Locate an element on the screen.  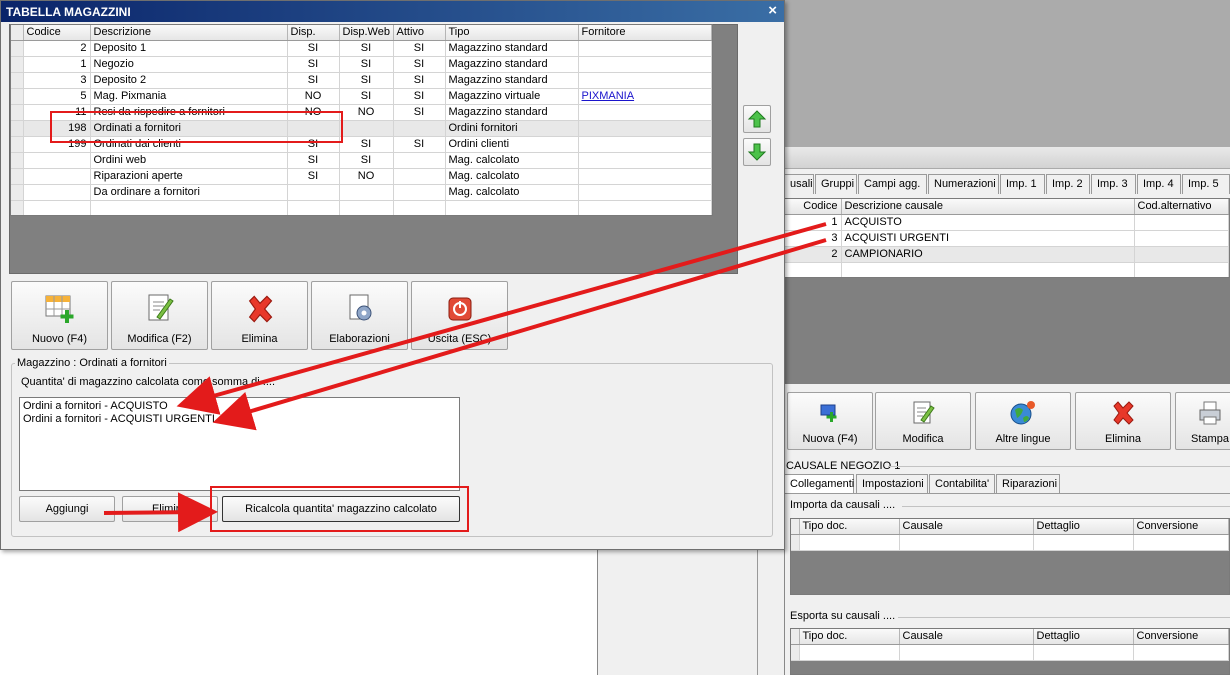
table-row: Da ordinare a fornitori Mag. calcolato is located at coordinates (361, 192).